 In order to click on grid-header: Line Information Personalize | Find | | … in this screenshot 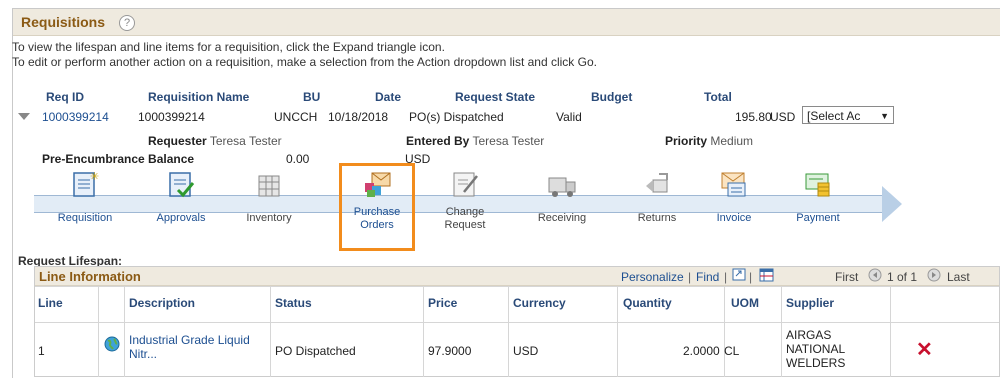, I will do `click(517, 276)`.